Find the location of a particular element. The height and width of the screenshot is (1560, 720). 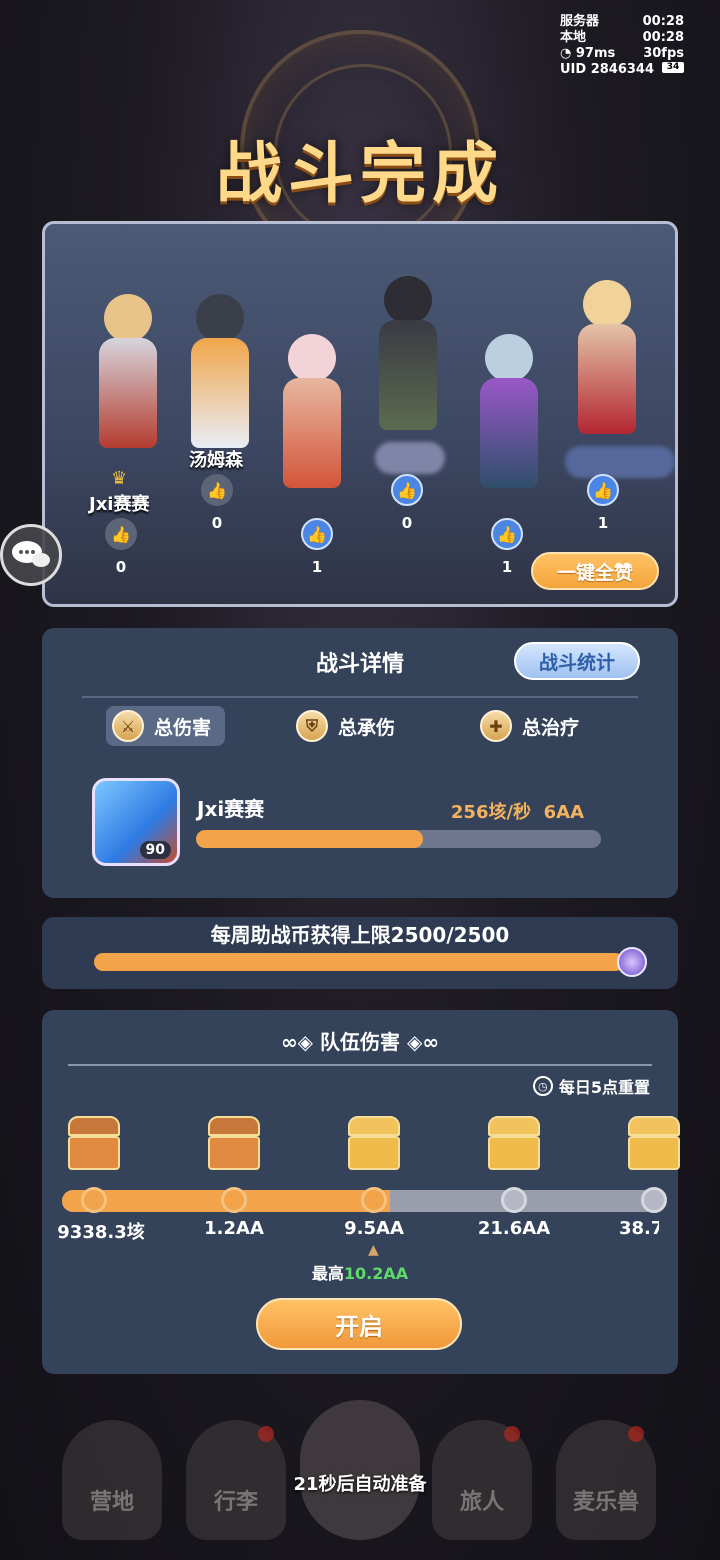

weekly-cap-text: 每周助战币获得上限2500/2500 is located at coordinates (360, 935).